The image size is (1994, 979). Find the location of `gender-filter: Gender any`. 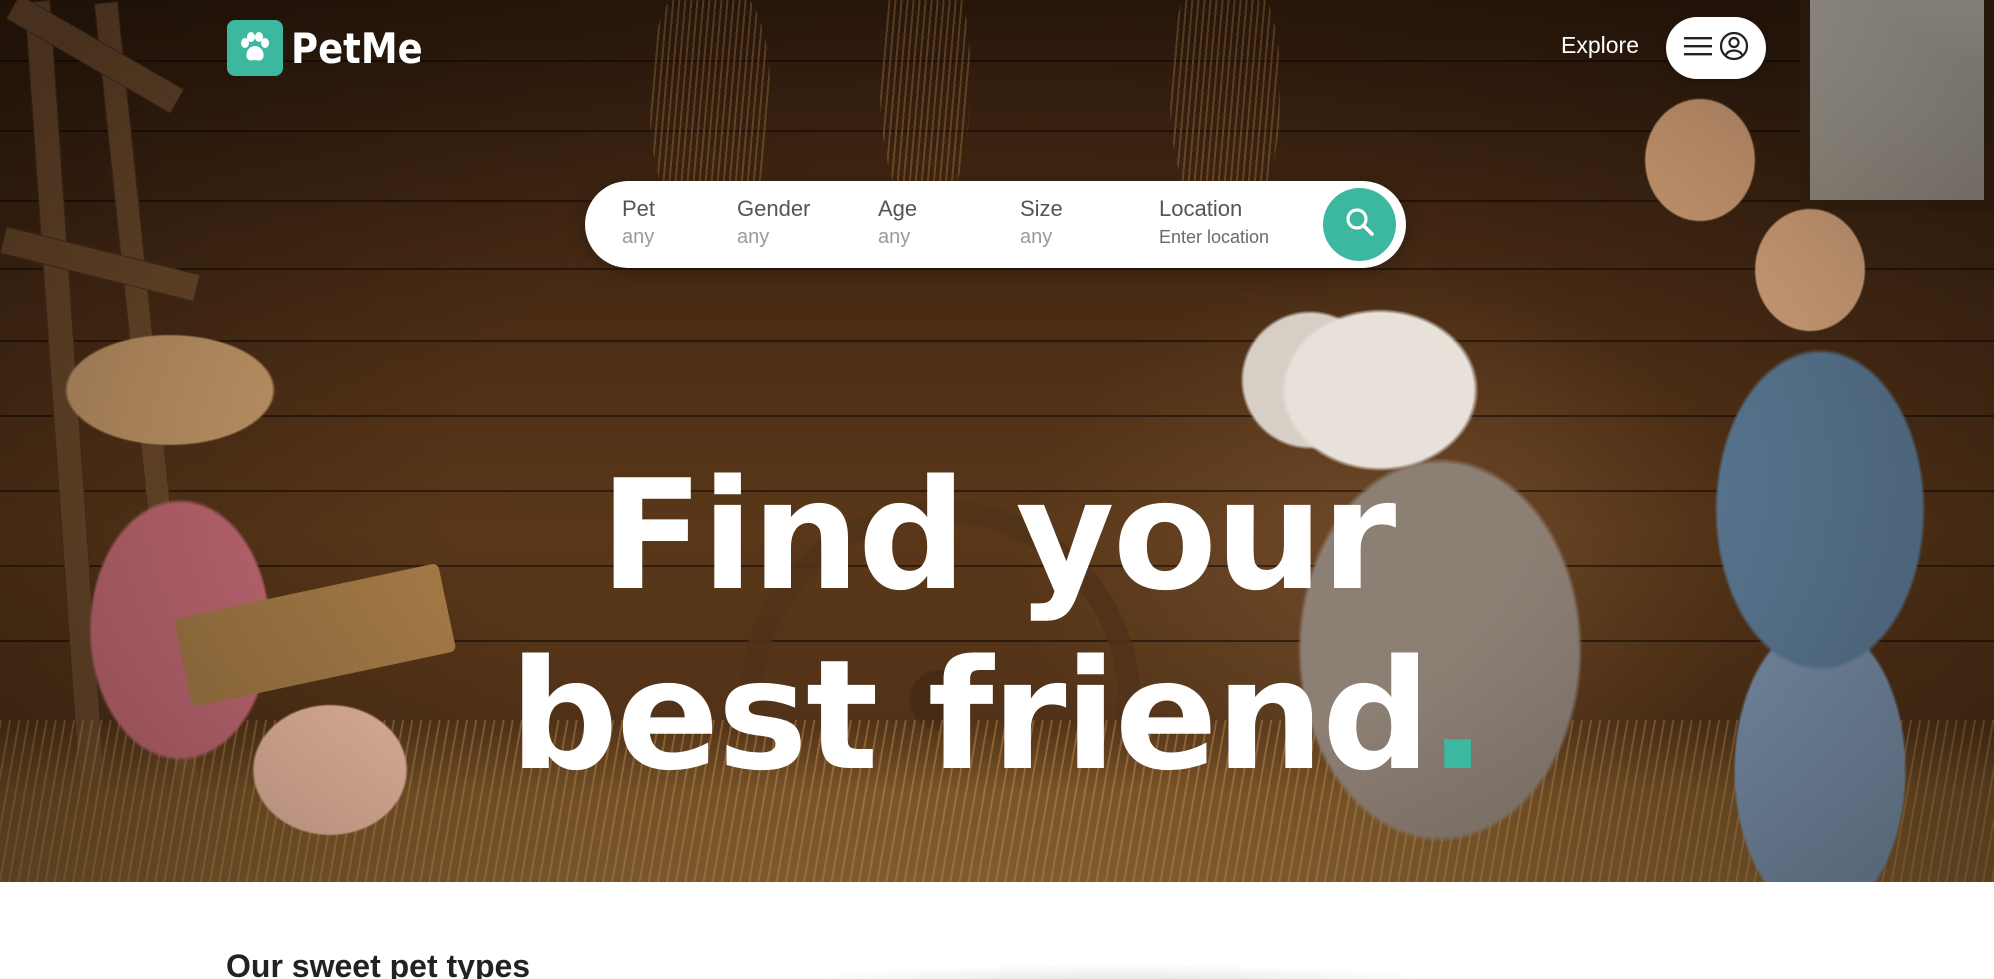

gender-filter: Gender any is located at coordinates (773, 223).